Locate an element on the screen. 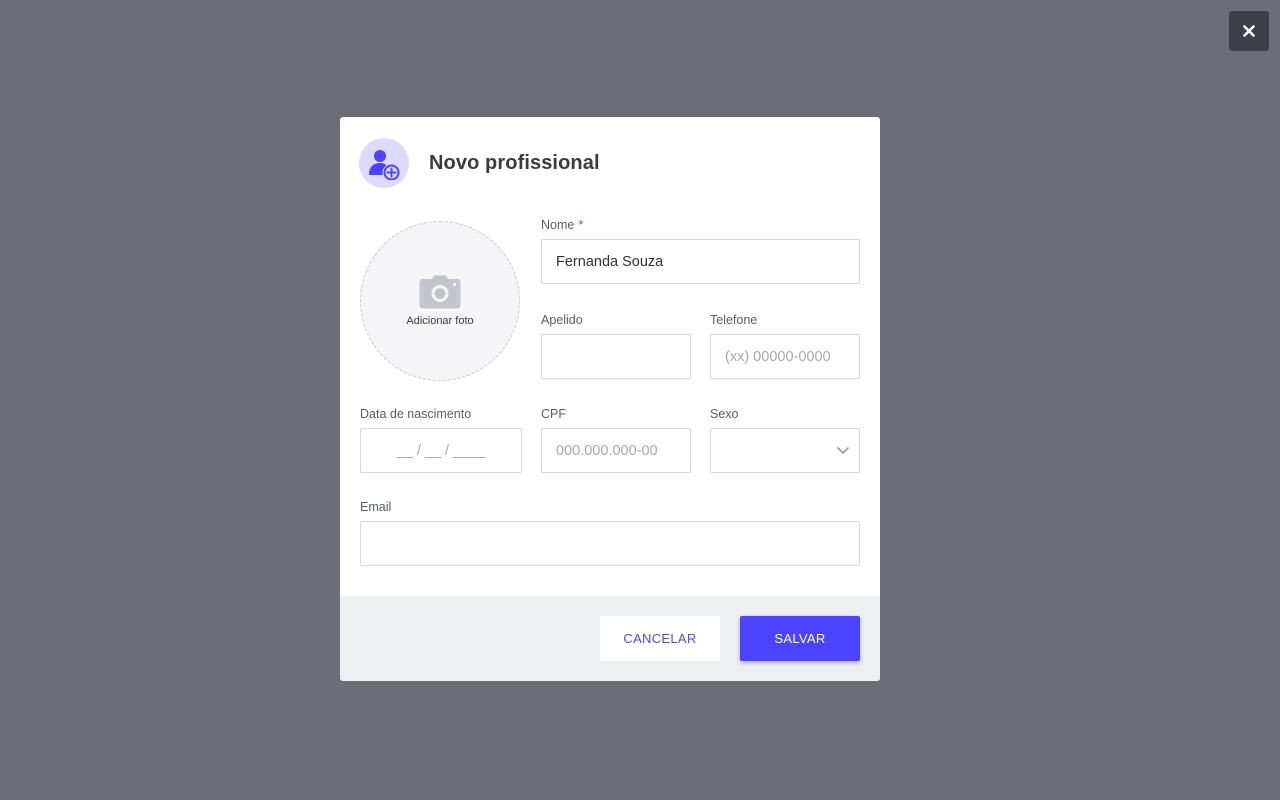 This screenshot has width=1280, height=800. sex-label: Sexo is located at coordinates (724, 414).